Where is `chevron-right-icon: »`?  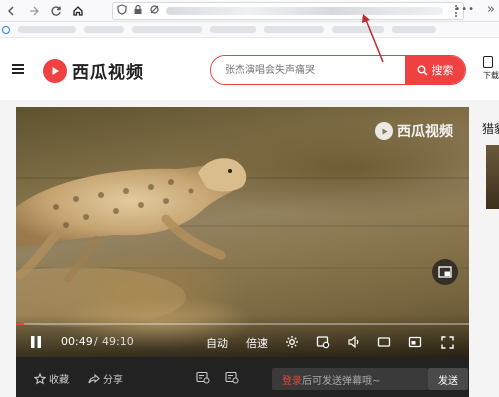 chevron-right-icon: » is located at coordinates (491, 9).